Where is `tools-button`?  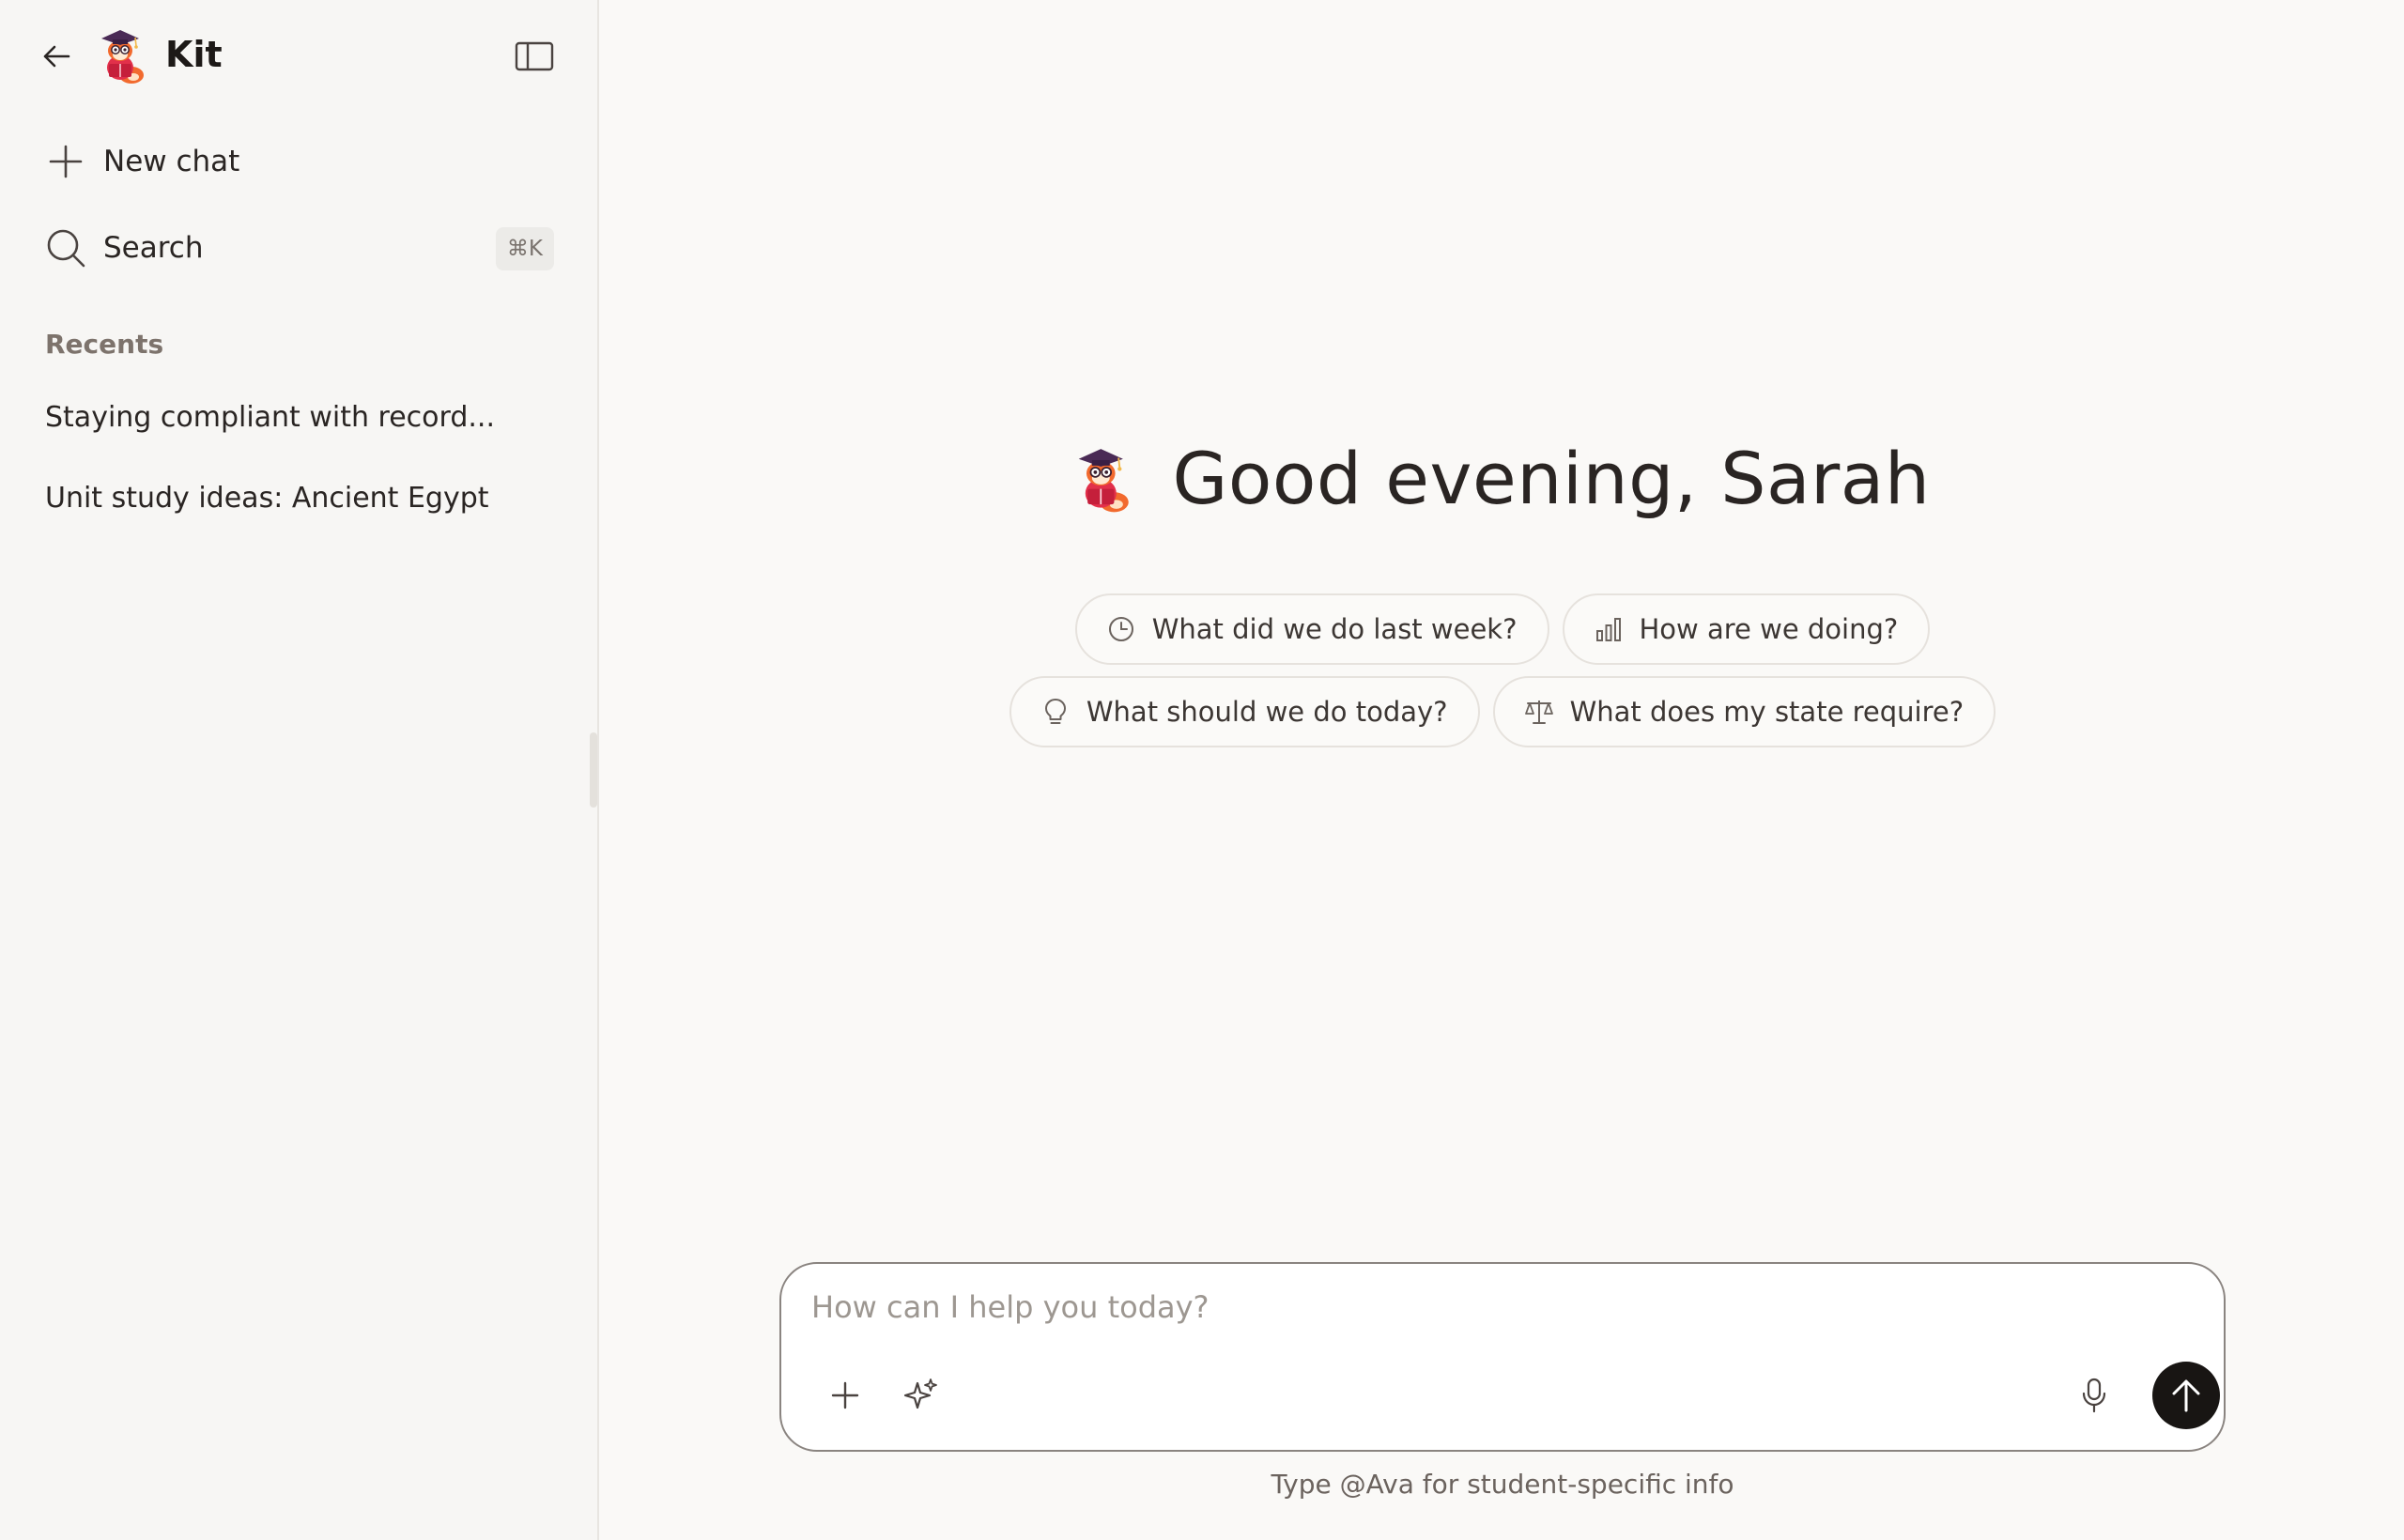 tools-button is located at coordinates (920, 1395).